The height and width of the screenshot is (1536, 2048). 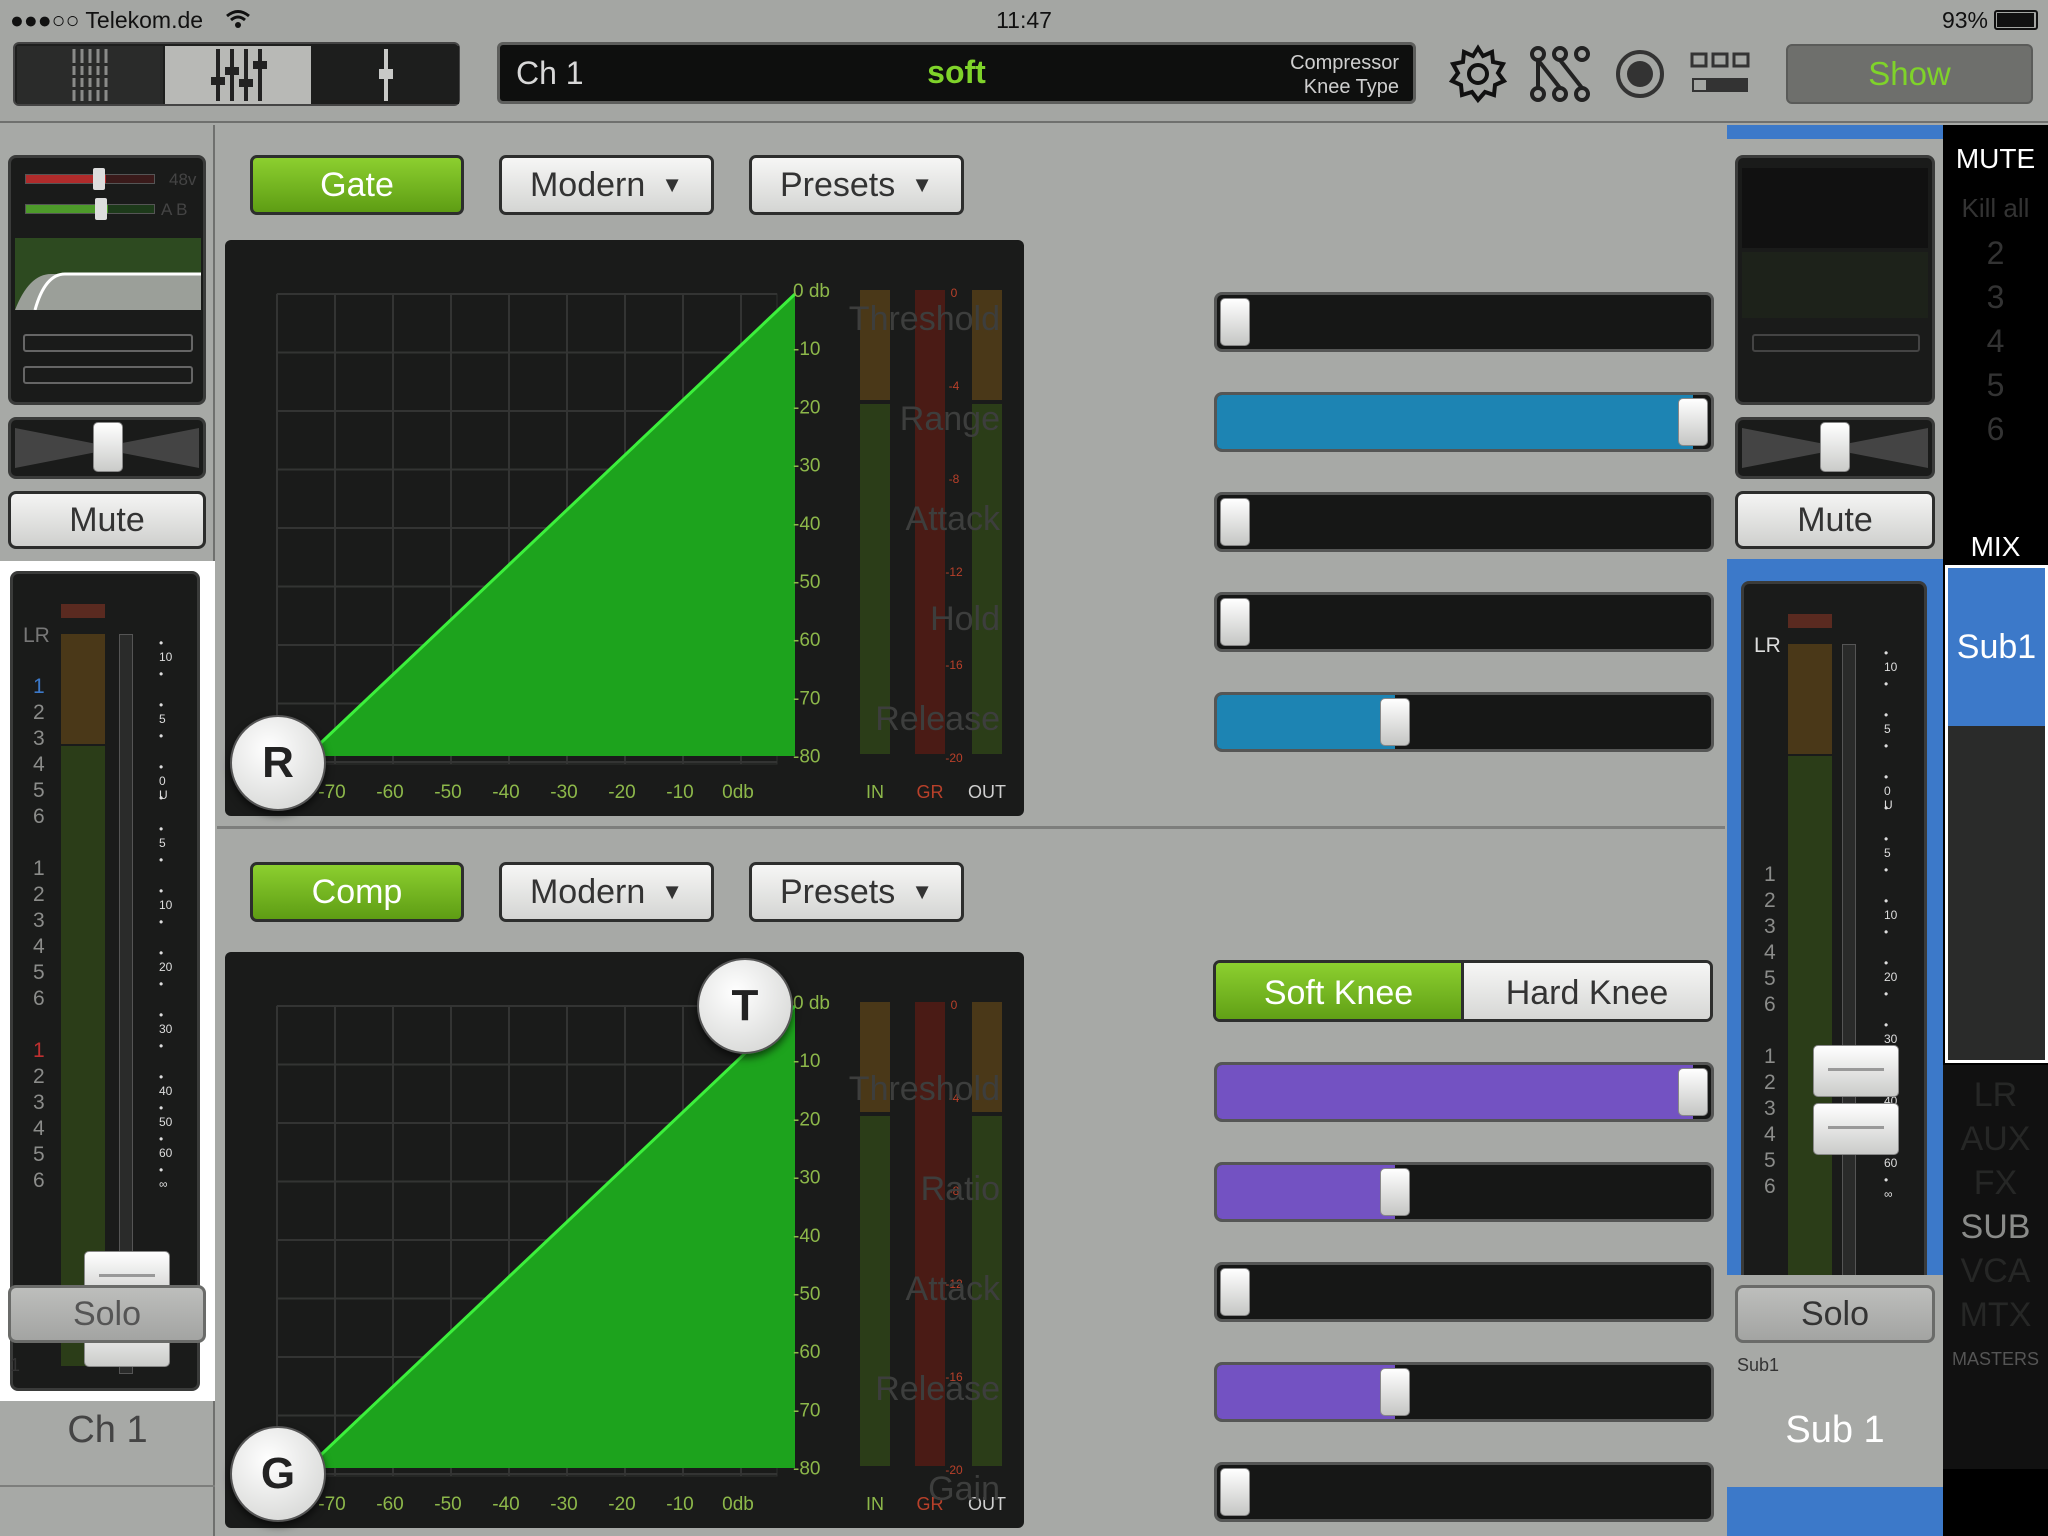 I want to click on comp-enable-button: Comp, so click(x=357, y=892).